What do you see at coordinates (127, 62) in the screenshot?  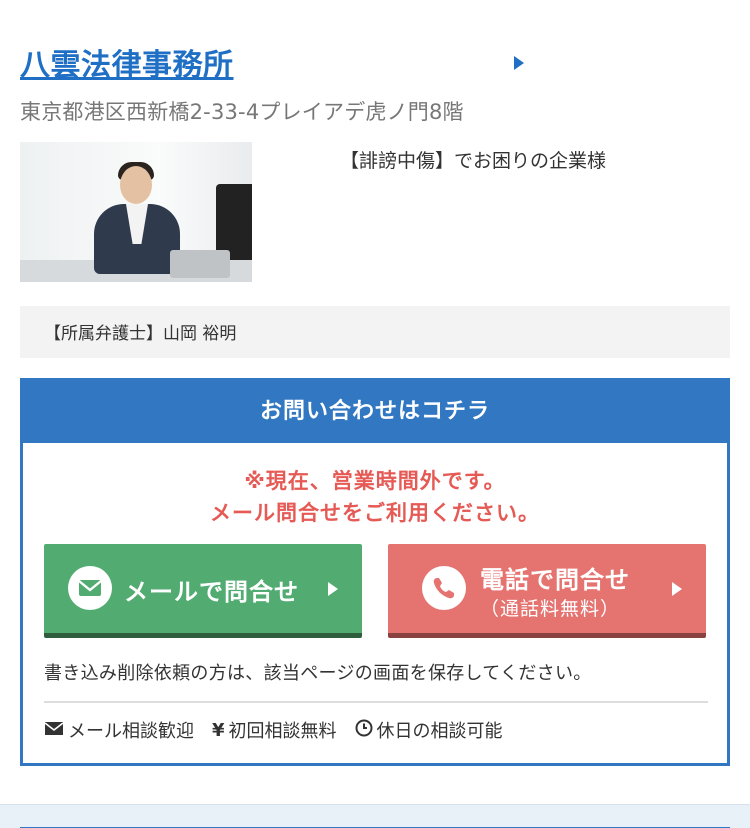 I see `firm-name-link: 八雲法律事務所` at bounding box center [127, 62].